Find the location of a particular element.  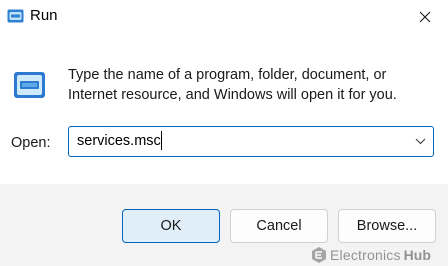

ok-button: OK is located at coordinates (171, 226).